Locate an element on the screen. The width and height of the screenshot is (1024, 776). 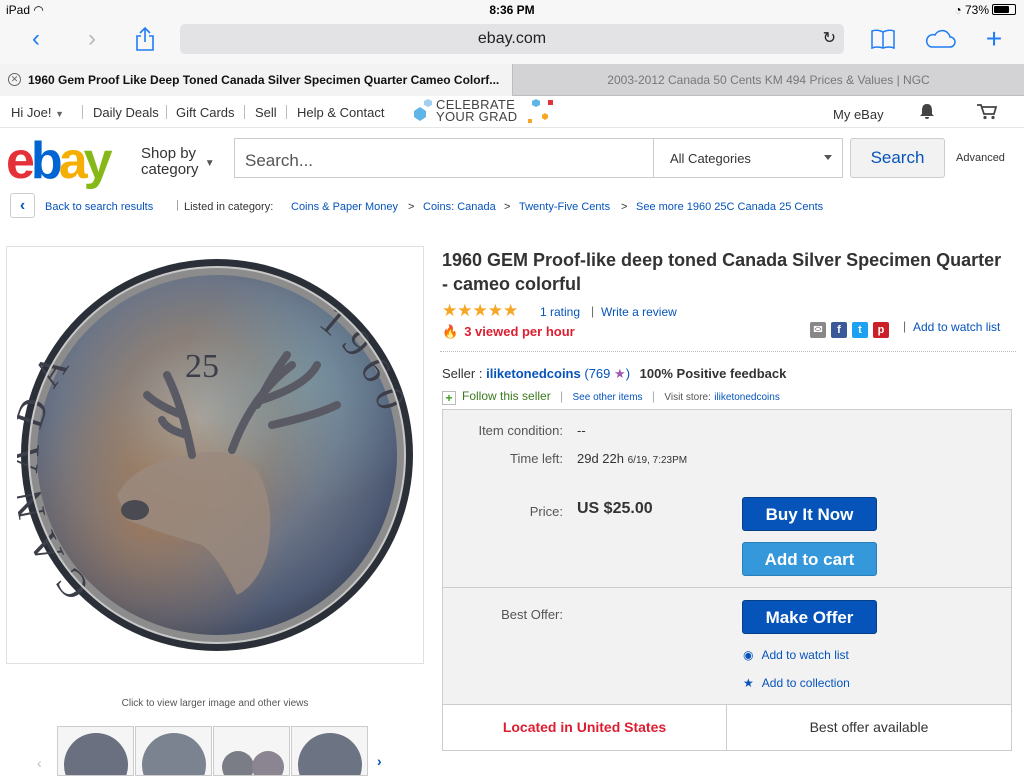
add-to-cart-button: Add to cart is located at coordinates (809, 559).